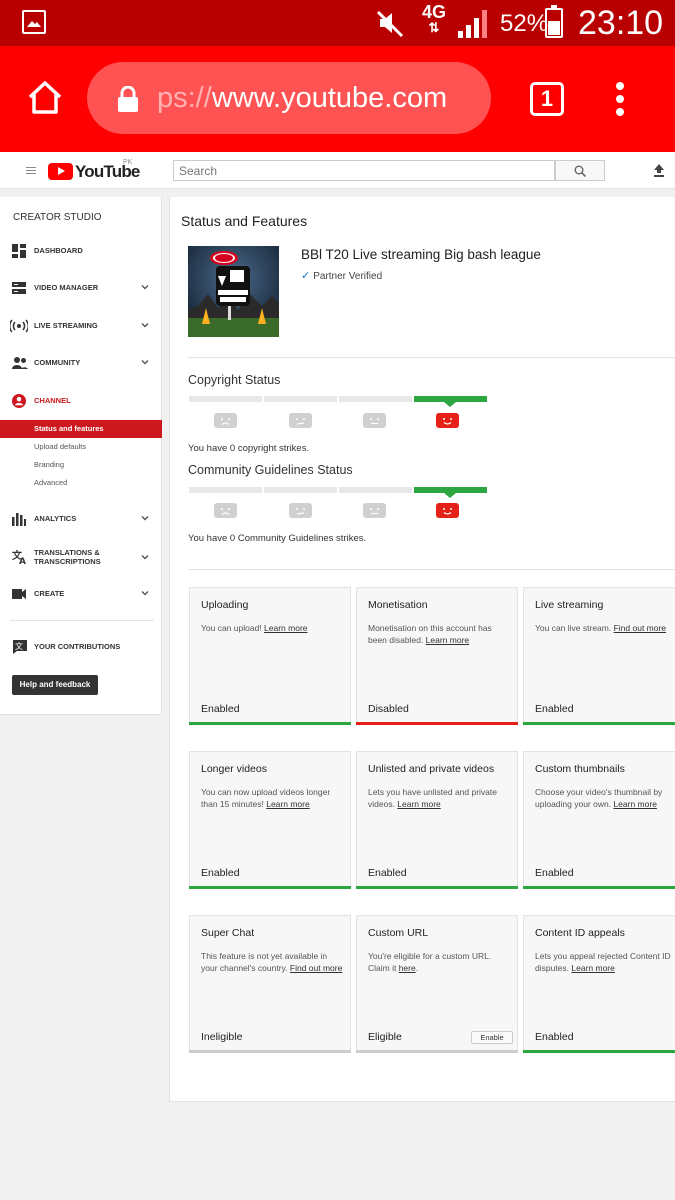  I want to click on network-type: 4G ⇅, so click(434, 18).